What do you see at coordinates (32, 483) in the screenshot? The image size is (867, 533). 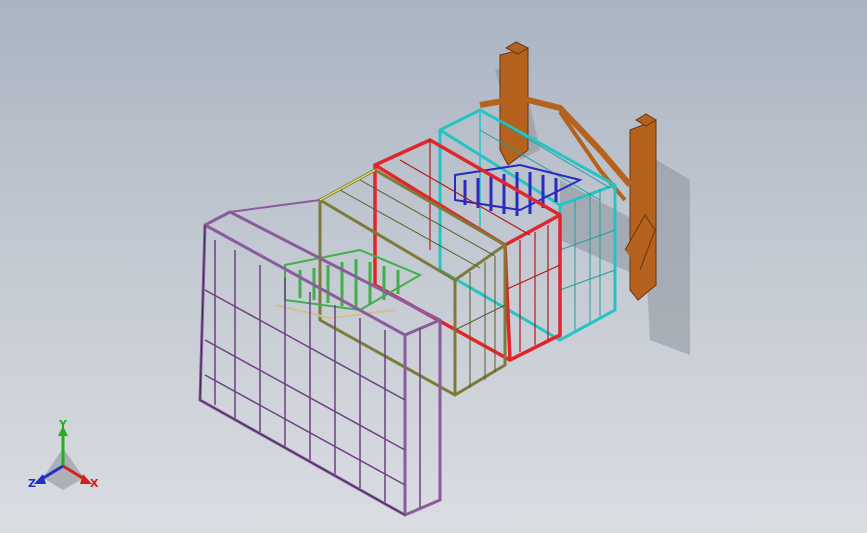 I see `z-axis-label: Z` at bounding box center [32, 483].